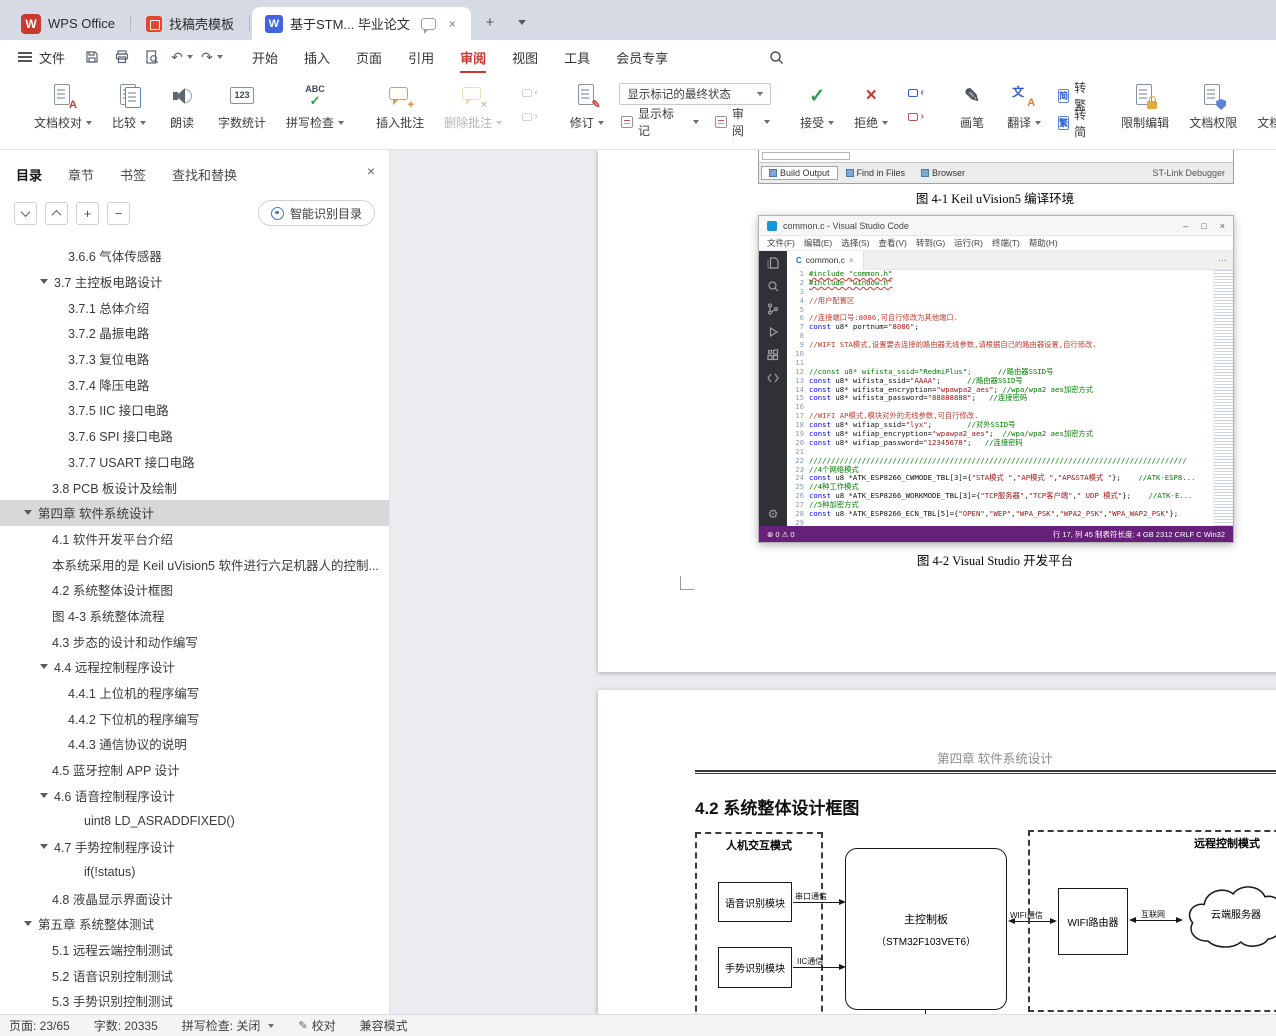 The image size is (1276, 1036). Describe the element at coordinates (1074, 96) in the screenshot. I see `to-traditional-button: 简 转繁` at that location.